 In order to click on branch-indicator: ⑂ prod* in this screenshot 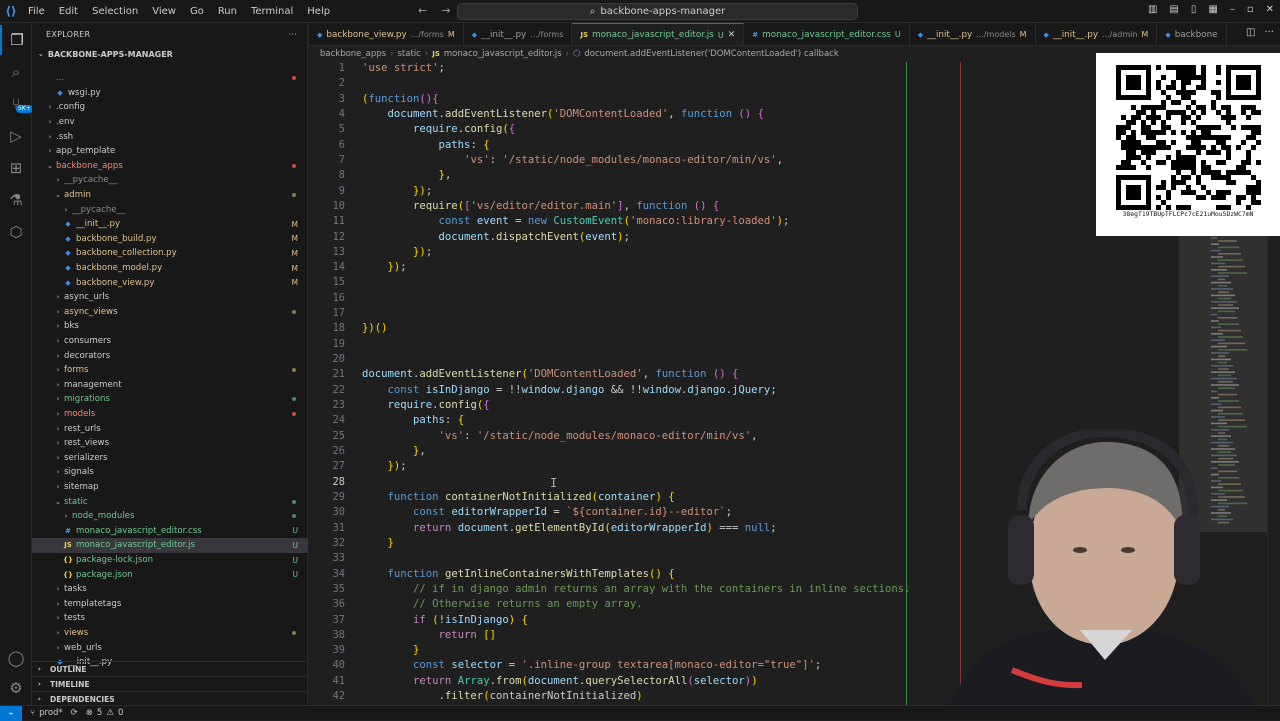, I will do `click(46, 713)`.